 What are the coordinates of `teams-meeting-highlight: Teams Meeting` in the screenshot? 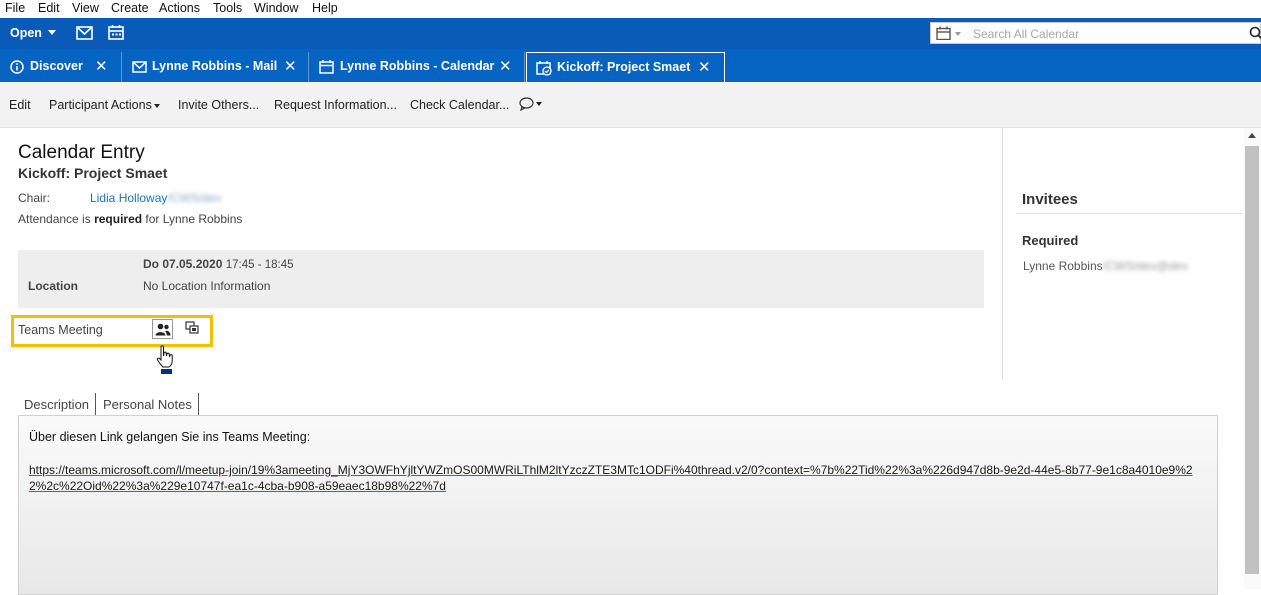 It's located at (112, 331).